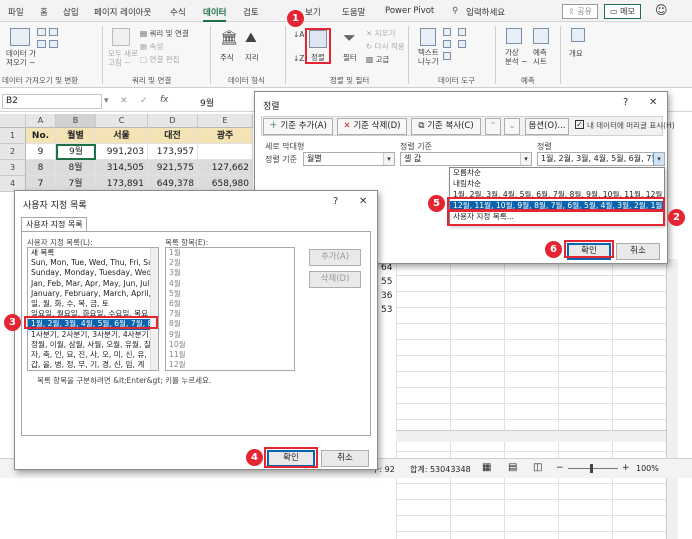 The width and height of the screenshot is (692, 539). What do you see at coordinates (76, 121) in the screenshot?
I see `column-header: B` at bounding box center [76, 121].